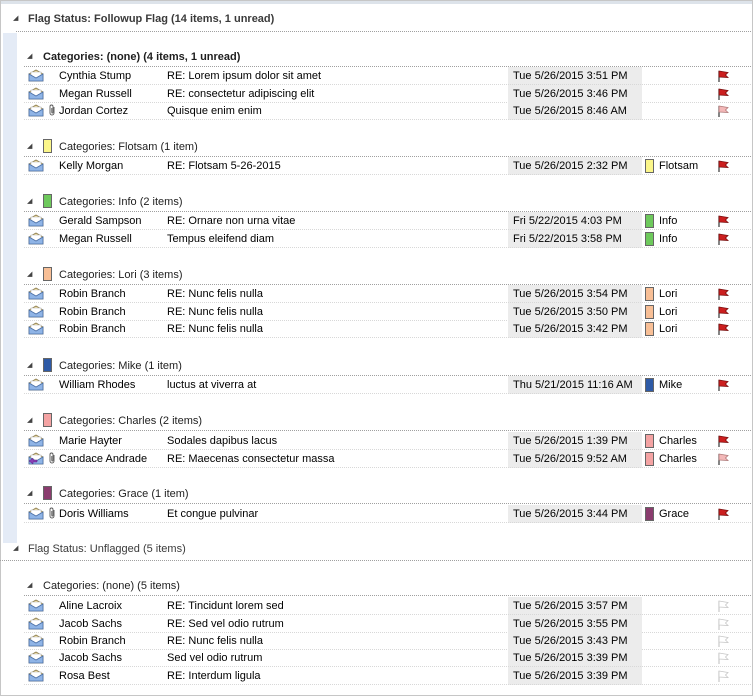  What do you see at coordinates (671, 385) in the screenshot?
I see `category-name: Mike` at bounding box center [671, 385].